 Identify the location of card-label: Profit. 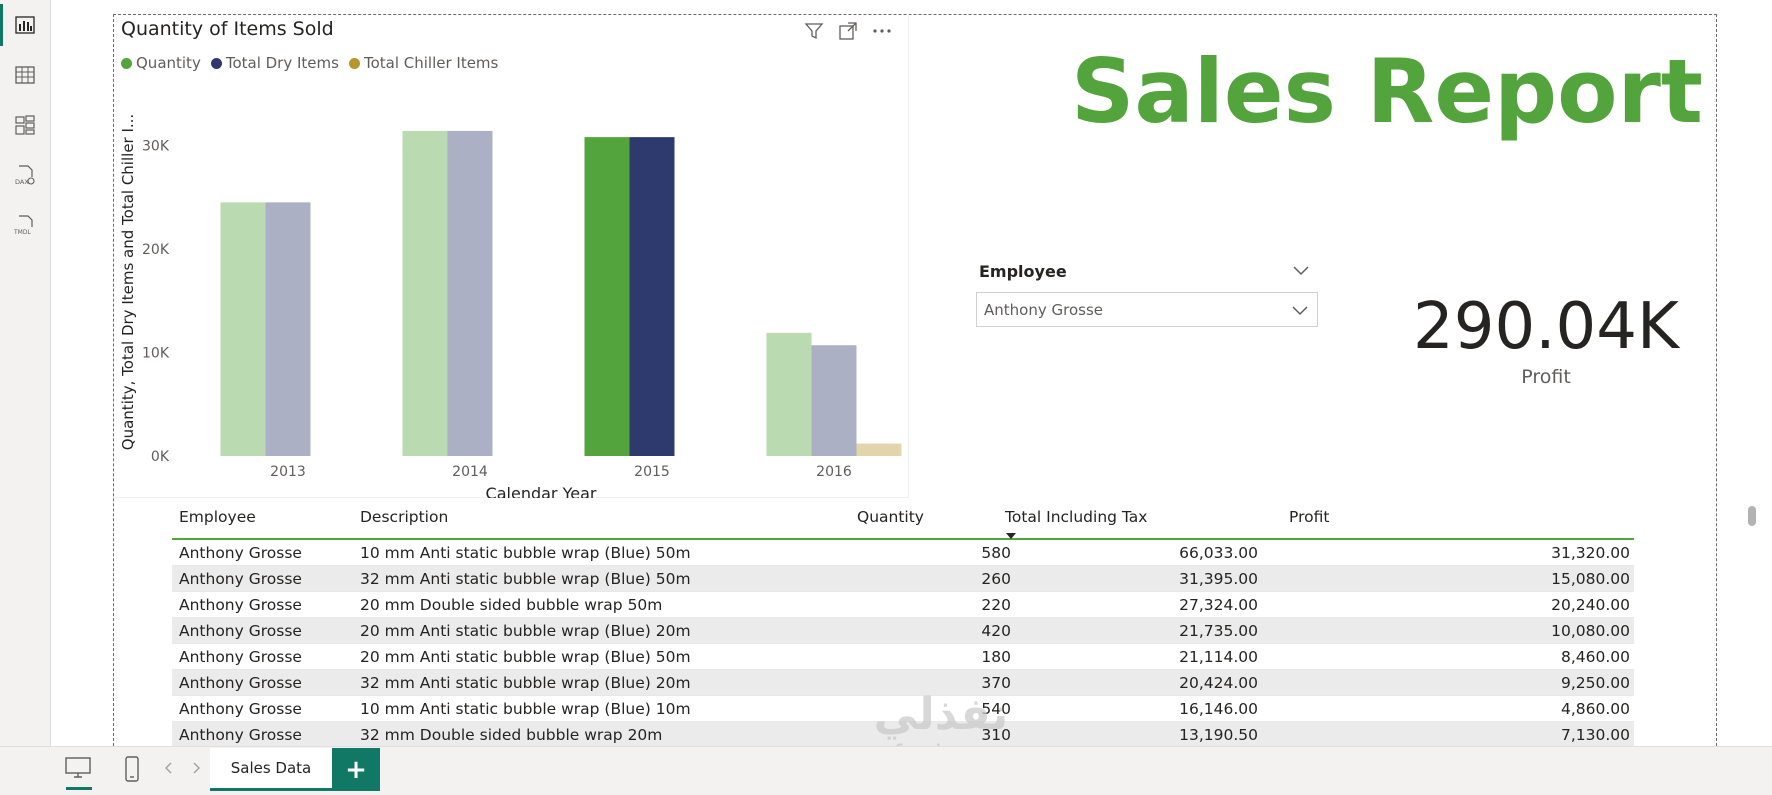
(1546, 377).